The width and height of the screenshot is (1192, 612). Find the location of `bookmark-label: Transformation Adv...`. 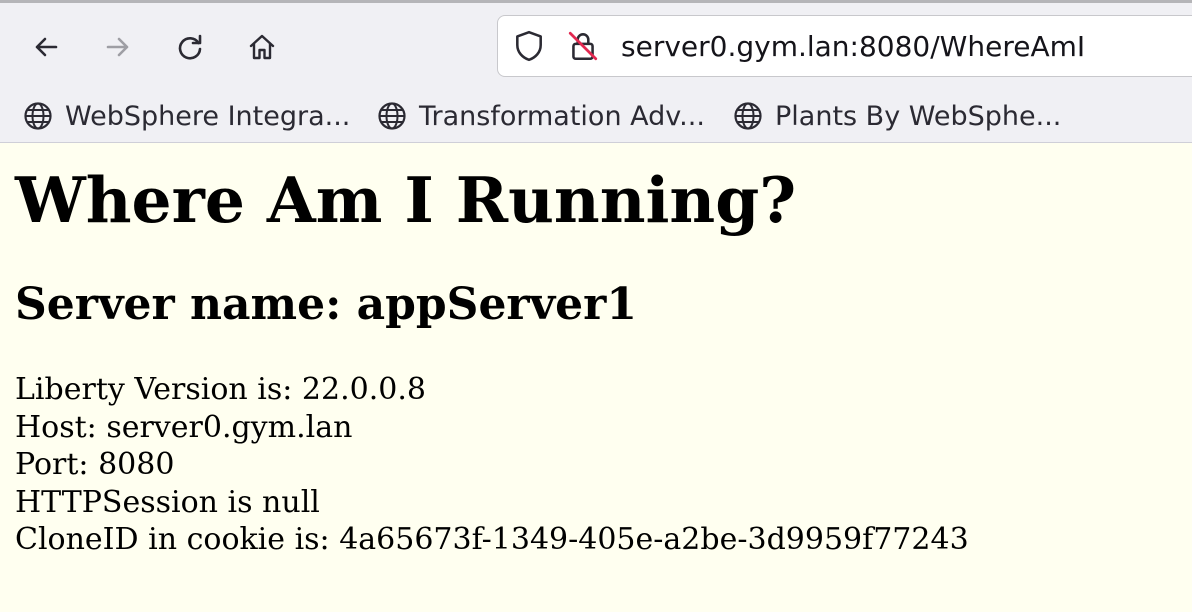

bookmark-label: Transformation Adv... is located at coordinates (562, 116).